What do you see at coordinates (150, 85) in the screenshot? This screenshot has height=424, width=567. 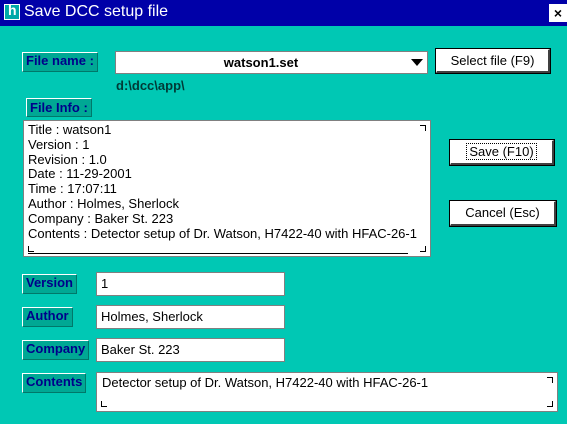 I see `file-path: d:\dcc\app\` at bounding box center [150, 85].